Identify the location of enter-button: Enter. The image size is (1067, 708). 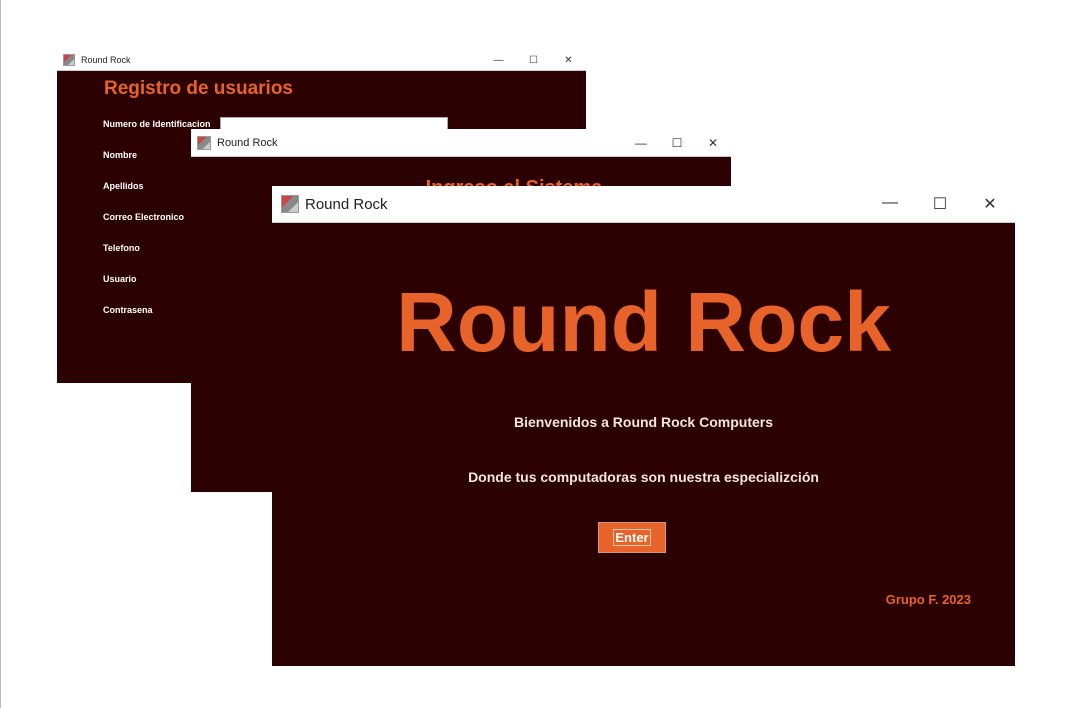
(632, 537).